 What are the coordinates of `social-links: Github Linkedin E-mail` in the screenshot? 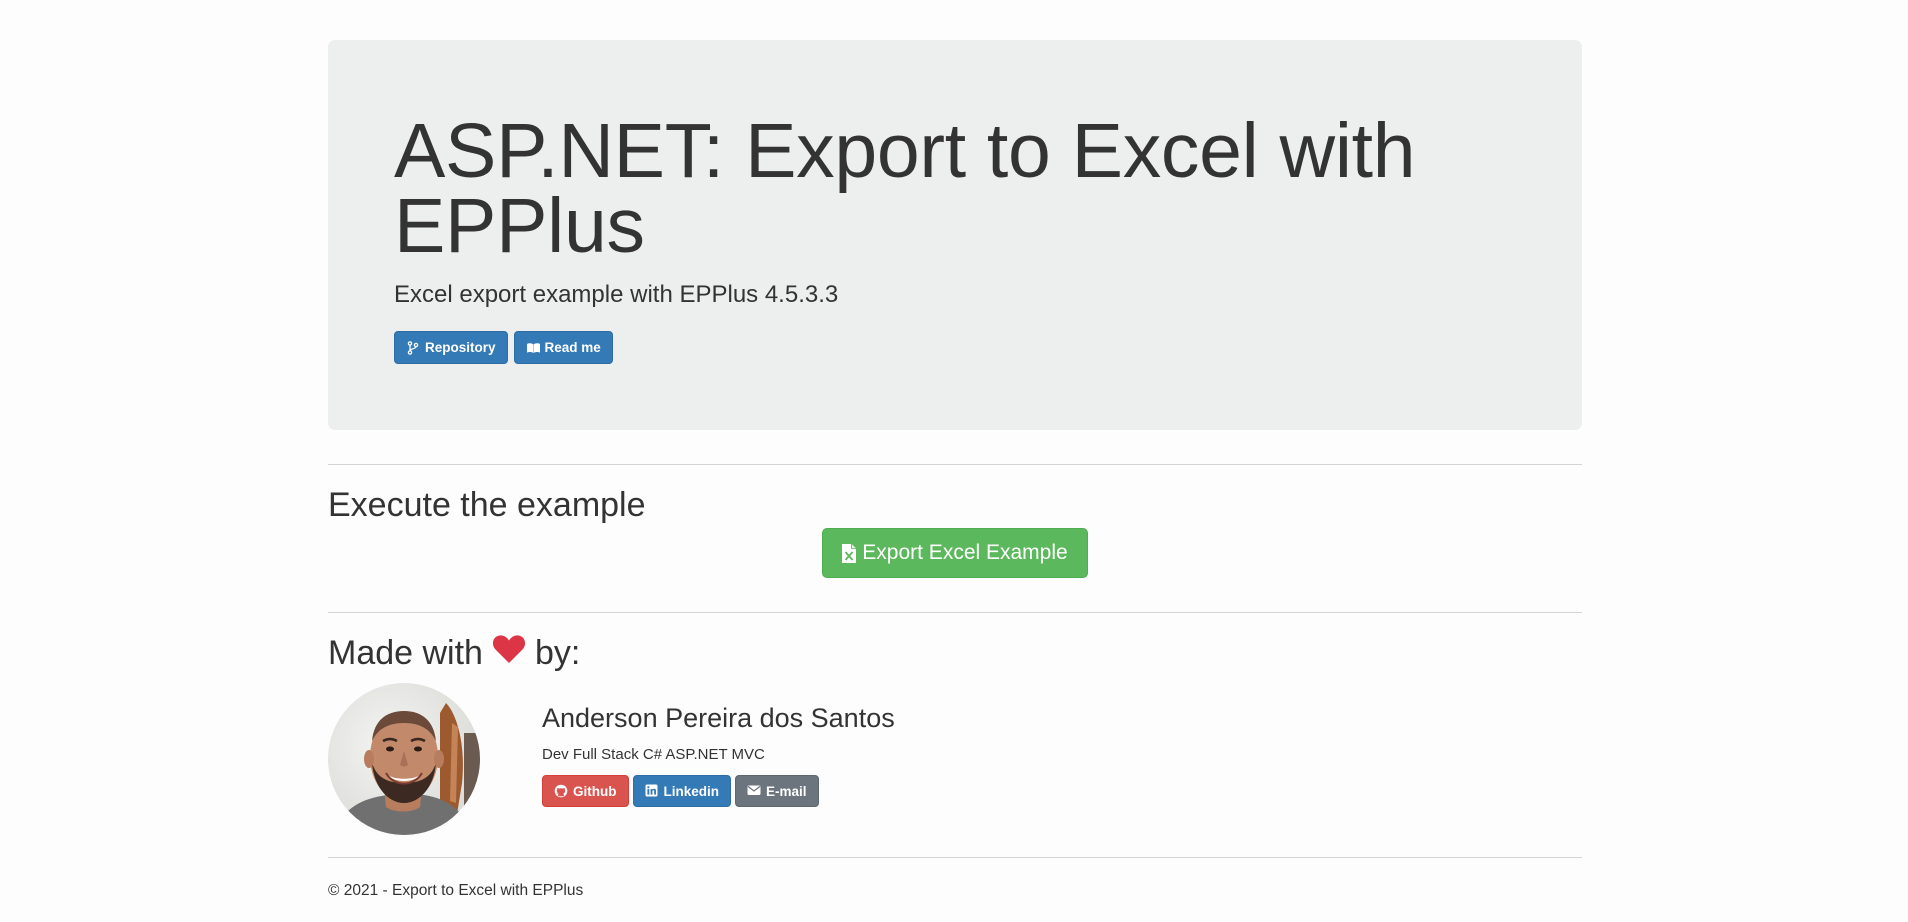 It's located at (718, 791).